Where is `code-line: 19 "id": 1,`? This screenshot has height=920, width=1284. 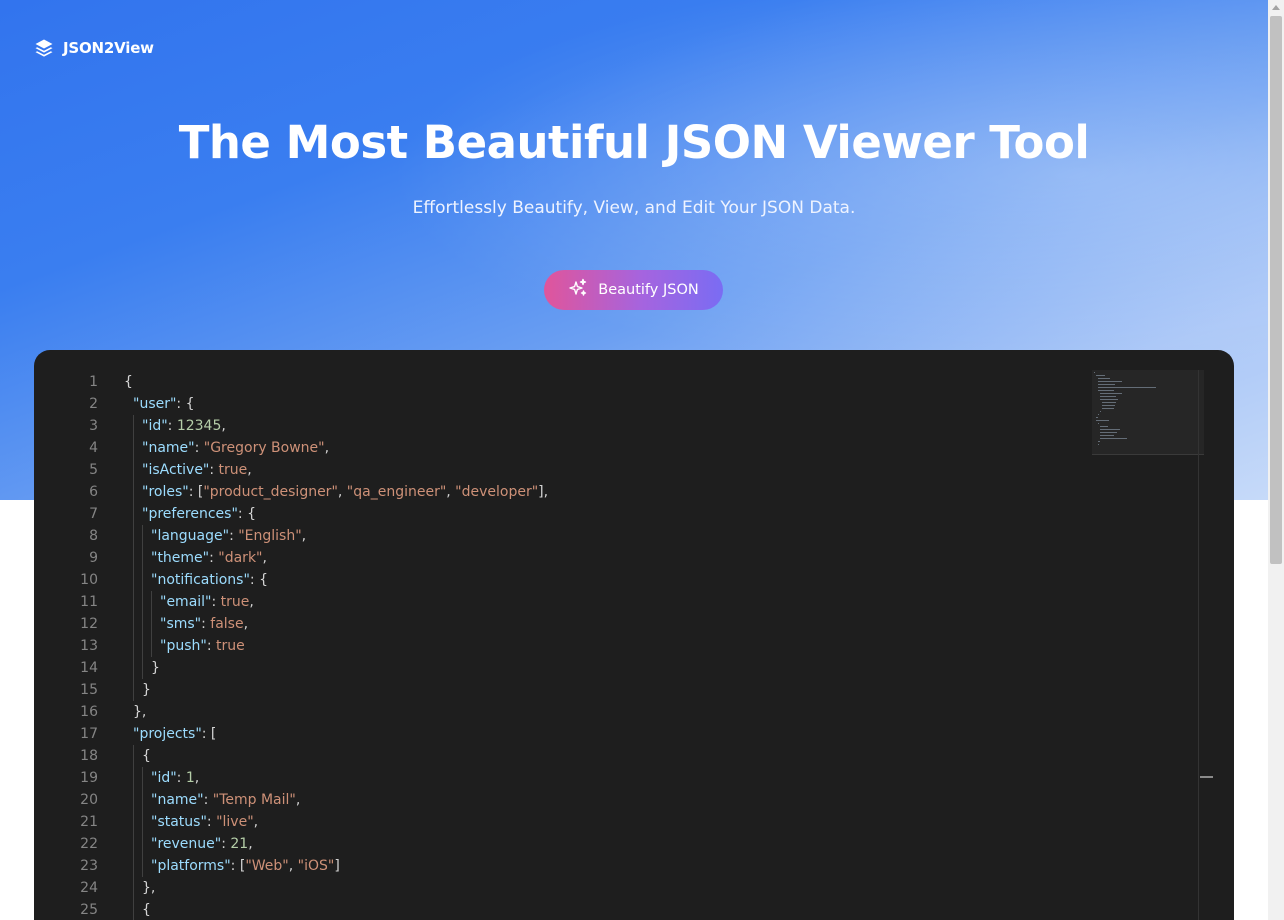 code-line: 19 "id": 1, is located at coordinates (564, 778).